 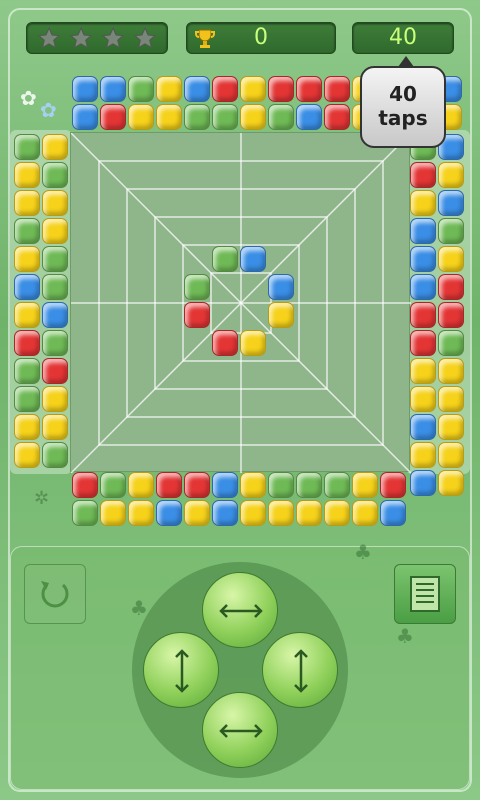 I want to click on undo-button, so click(x=55, y=594).